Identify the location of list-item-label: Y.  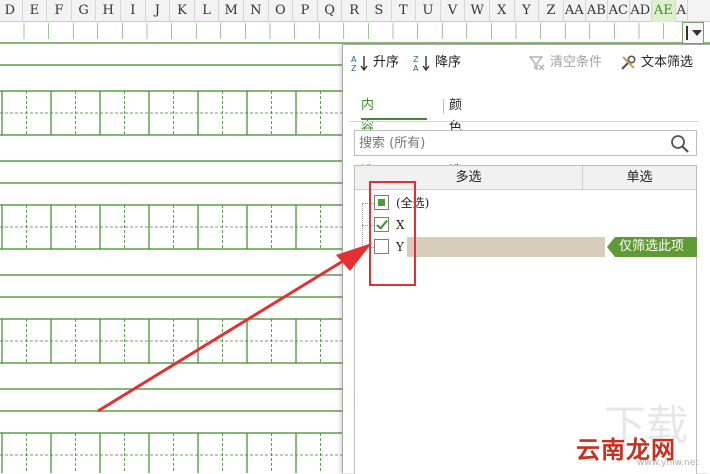
(400, 247).